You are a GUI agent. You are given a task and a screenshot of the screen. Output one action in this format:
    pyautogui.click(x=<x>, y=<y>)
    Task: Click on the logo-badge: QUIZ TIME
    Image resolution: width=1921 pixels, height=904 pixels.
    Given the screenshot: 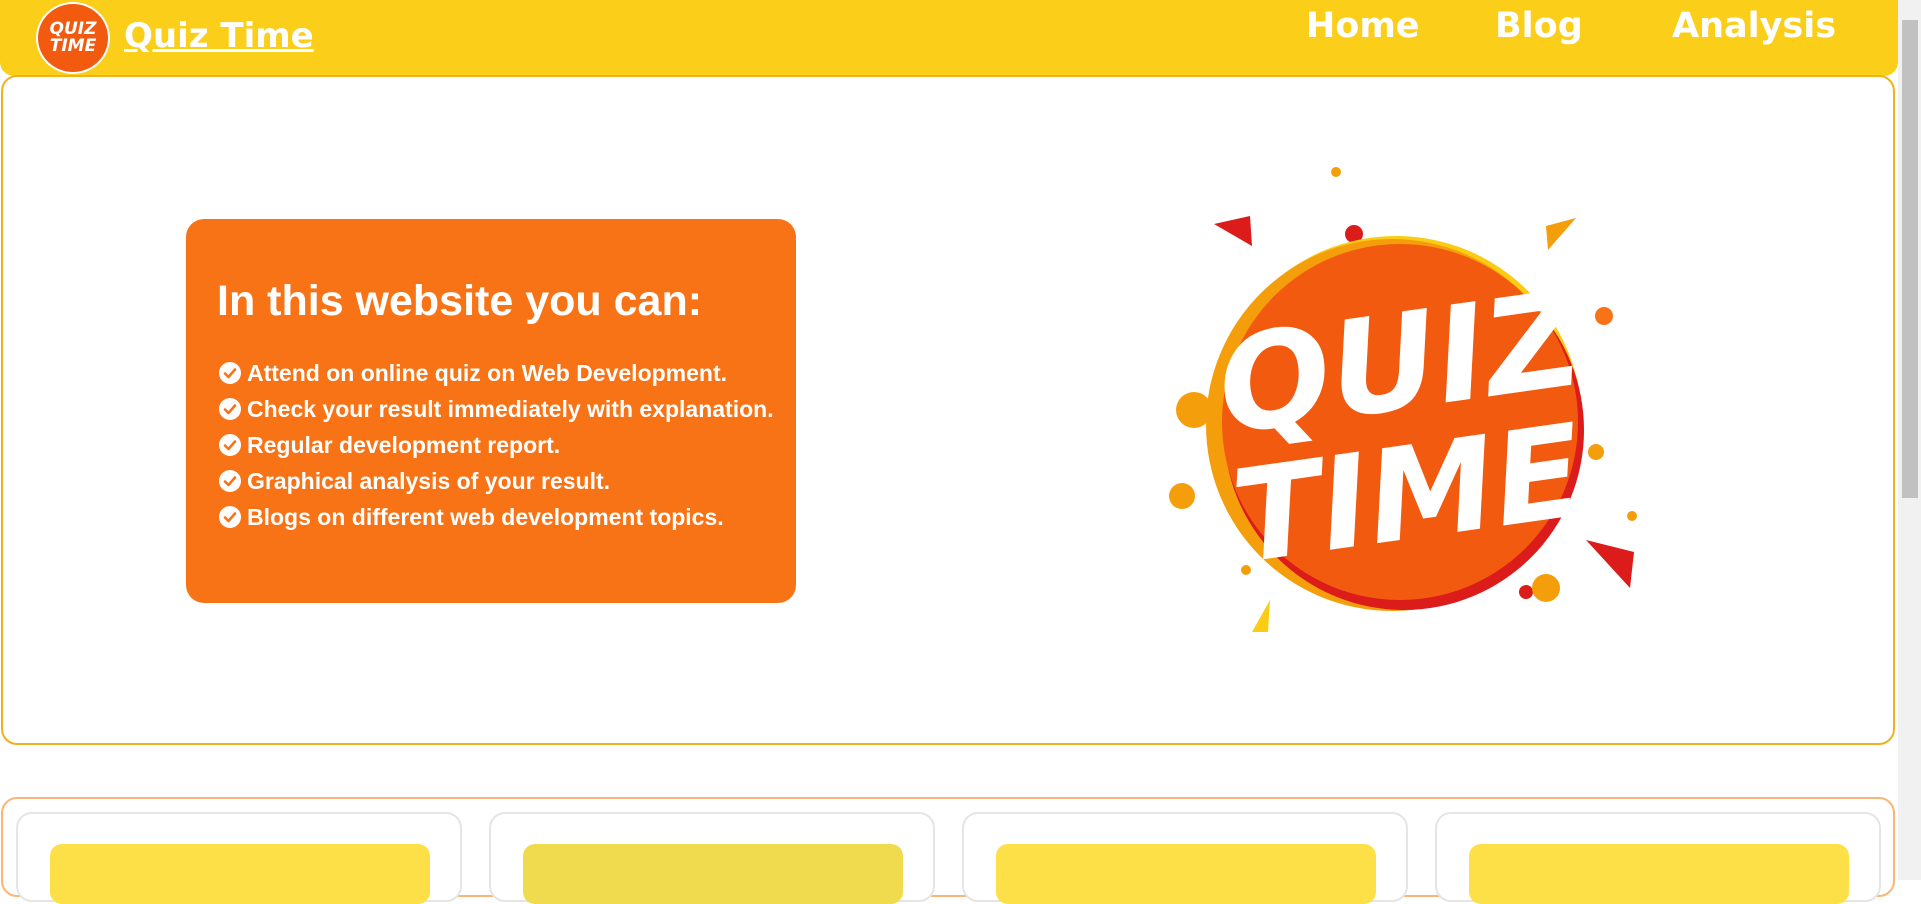 What is the action you would take?
    pyautogui.click(x=73, y=38)
    